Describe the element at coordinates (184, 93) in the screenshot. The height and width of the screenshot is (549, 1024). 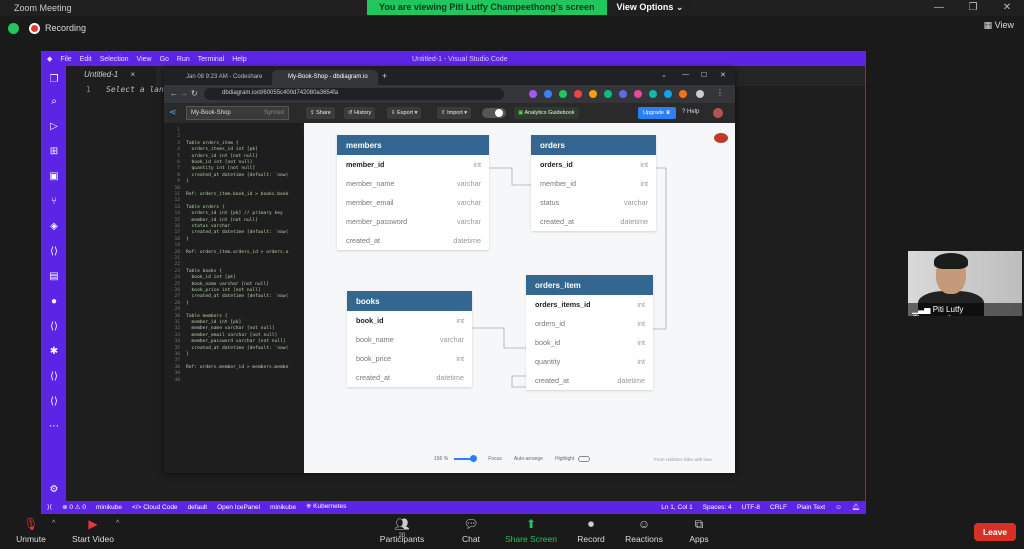
I see `forward-icon: →` at that location.